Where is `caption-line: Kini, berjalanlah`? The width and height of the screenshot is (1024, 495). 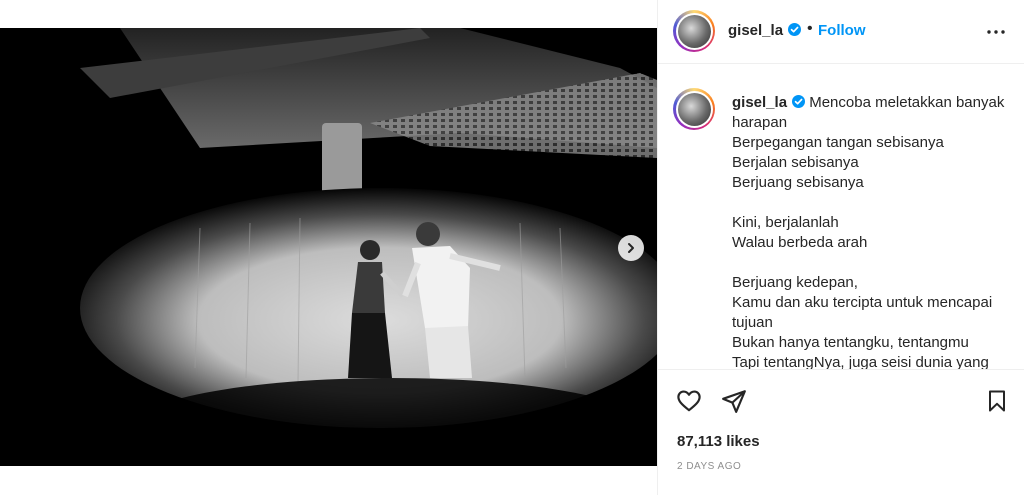 caption-line: Kini, berjalanlah is located at coordinates (785, 222).